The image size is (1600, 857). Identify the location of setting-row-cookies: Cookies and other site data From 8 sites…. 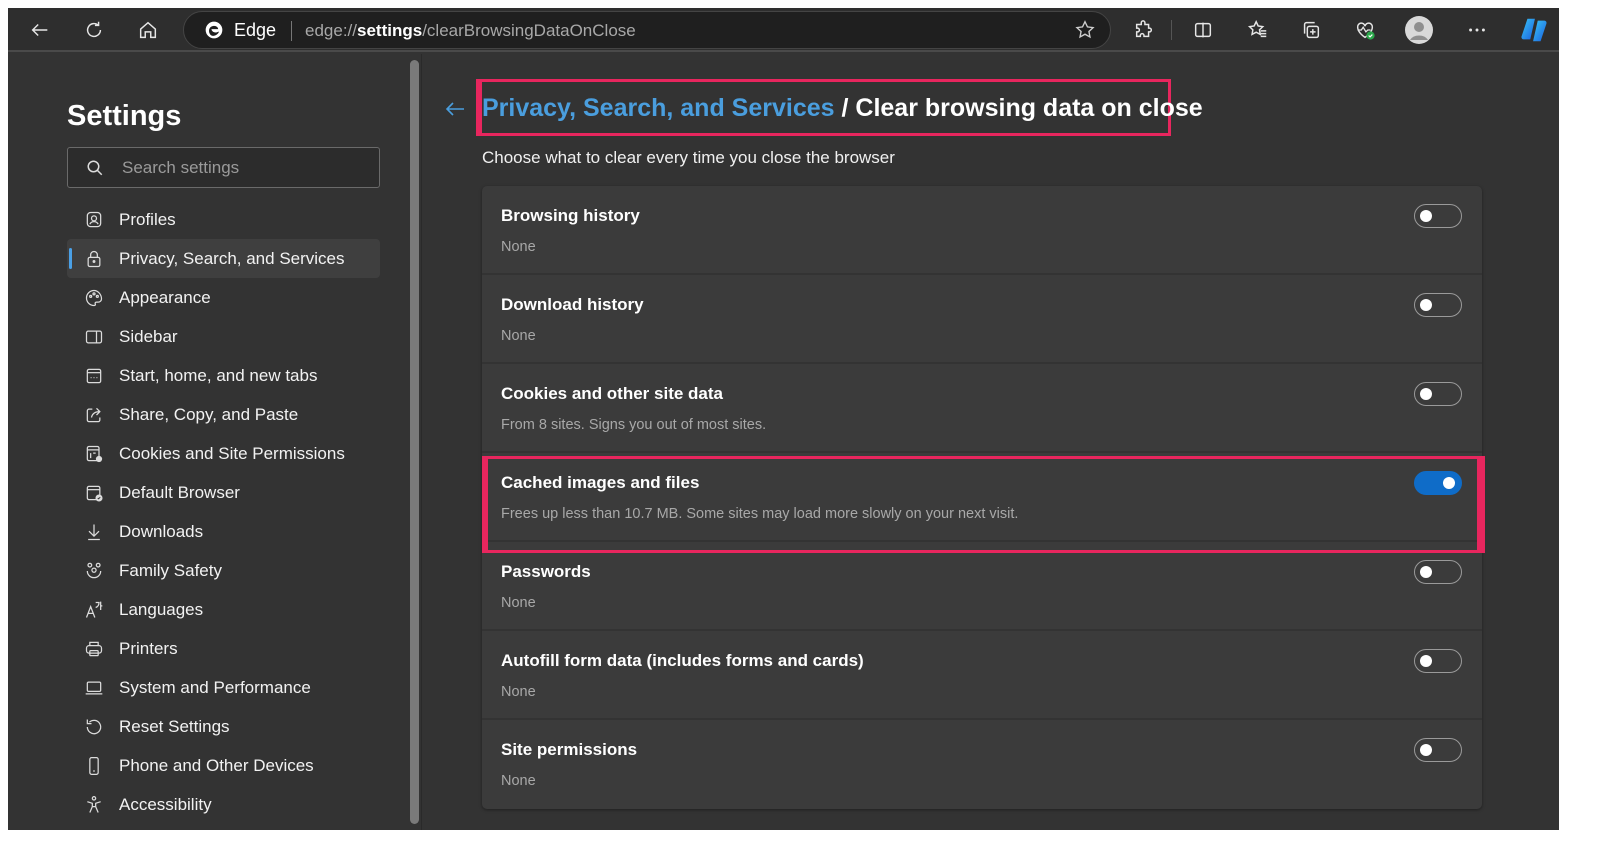
(982, 408).